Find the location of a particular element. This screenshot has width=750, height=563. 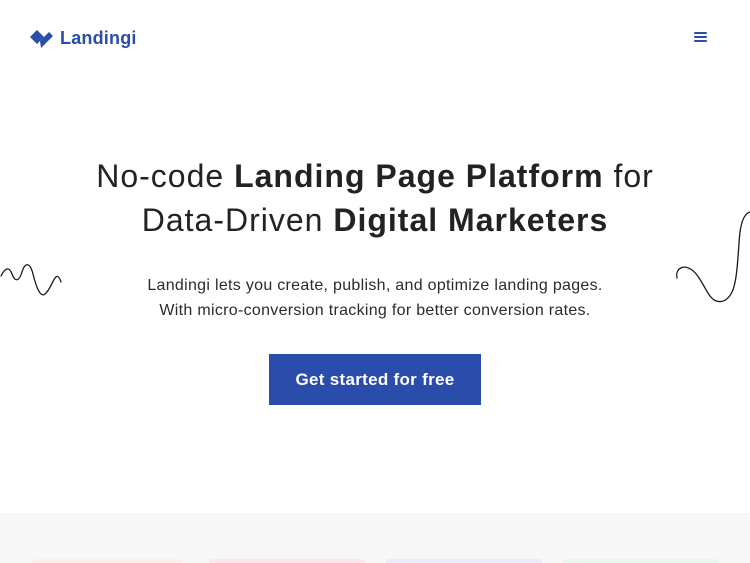

headline-bold-text: Landing Page Platform is located at coordinates (419, 176).